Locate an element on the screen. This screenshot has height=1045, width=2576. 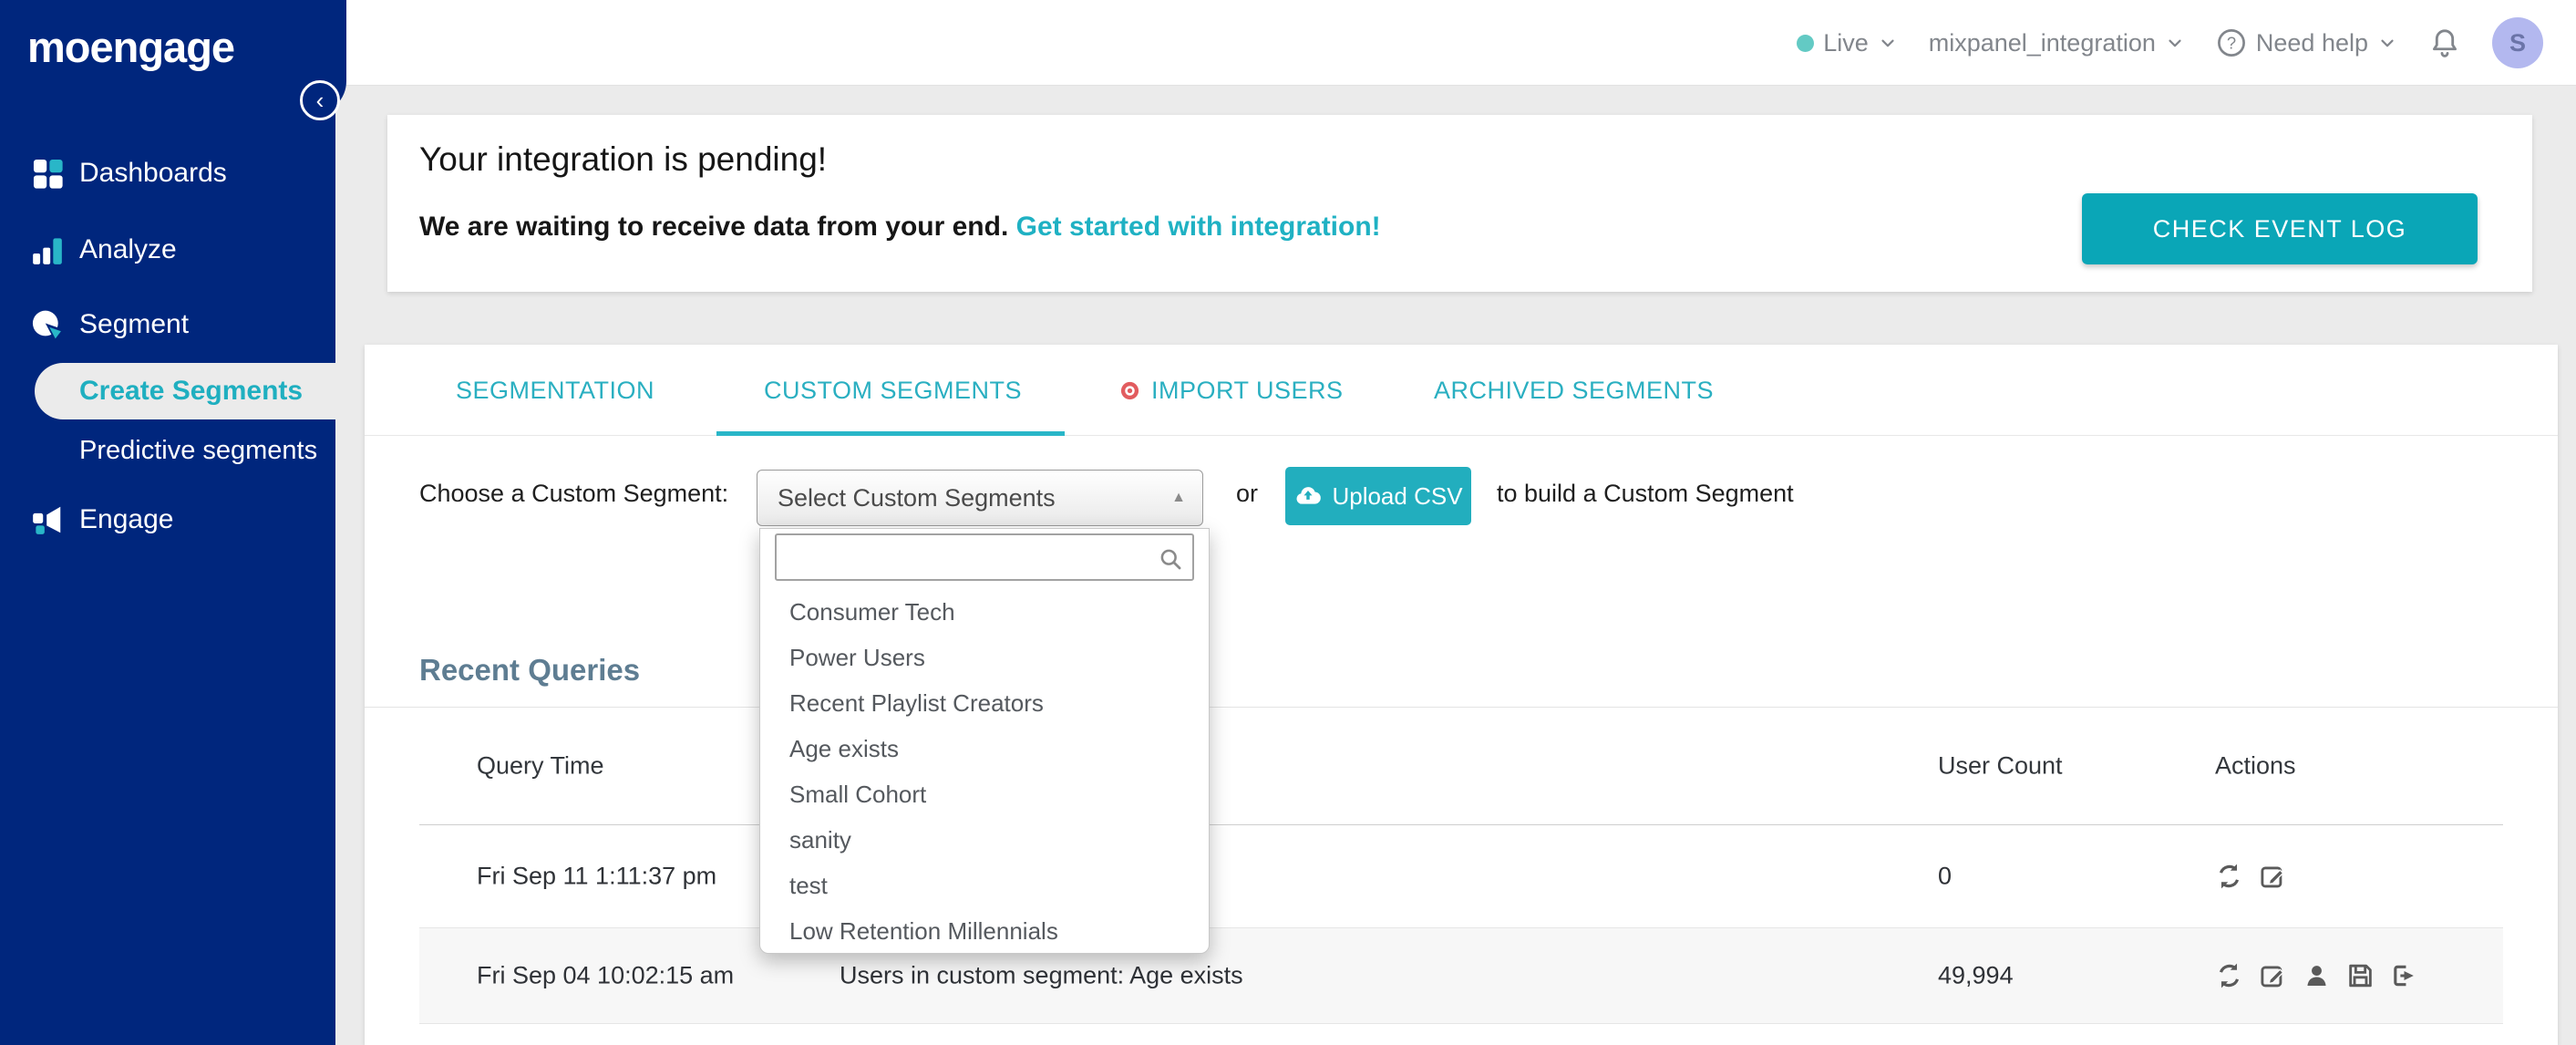
upload-csv-label: Upload CSV is located at coordinates (1397, 495).